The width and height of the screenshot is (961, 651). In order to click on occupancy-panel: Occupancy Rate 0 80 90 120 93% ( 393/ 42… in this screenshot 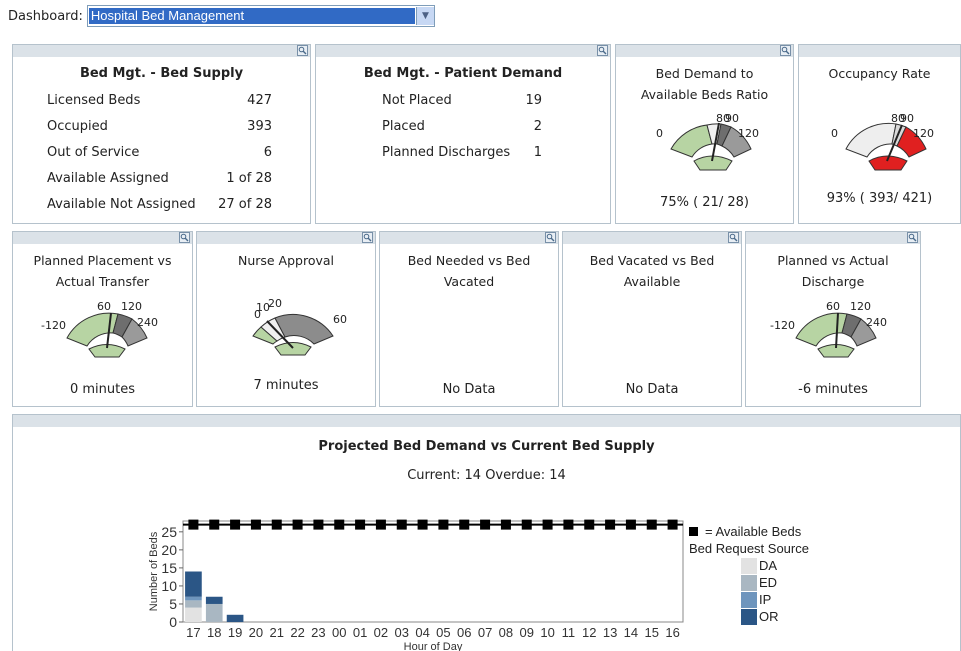, I will do `click(879, 134)`.